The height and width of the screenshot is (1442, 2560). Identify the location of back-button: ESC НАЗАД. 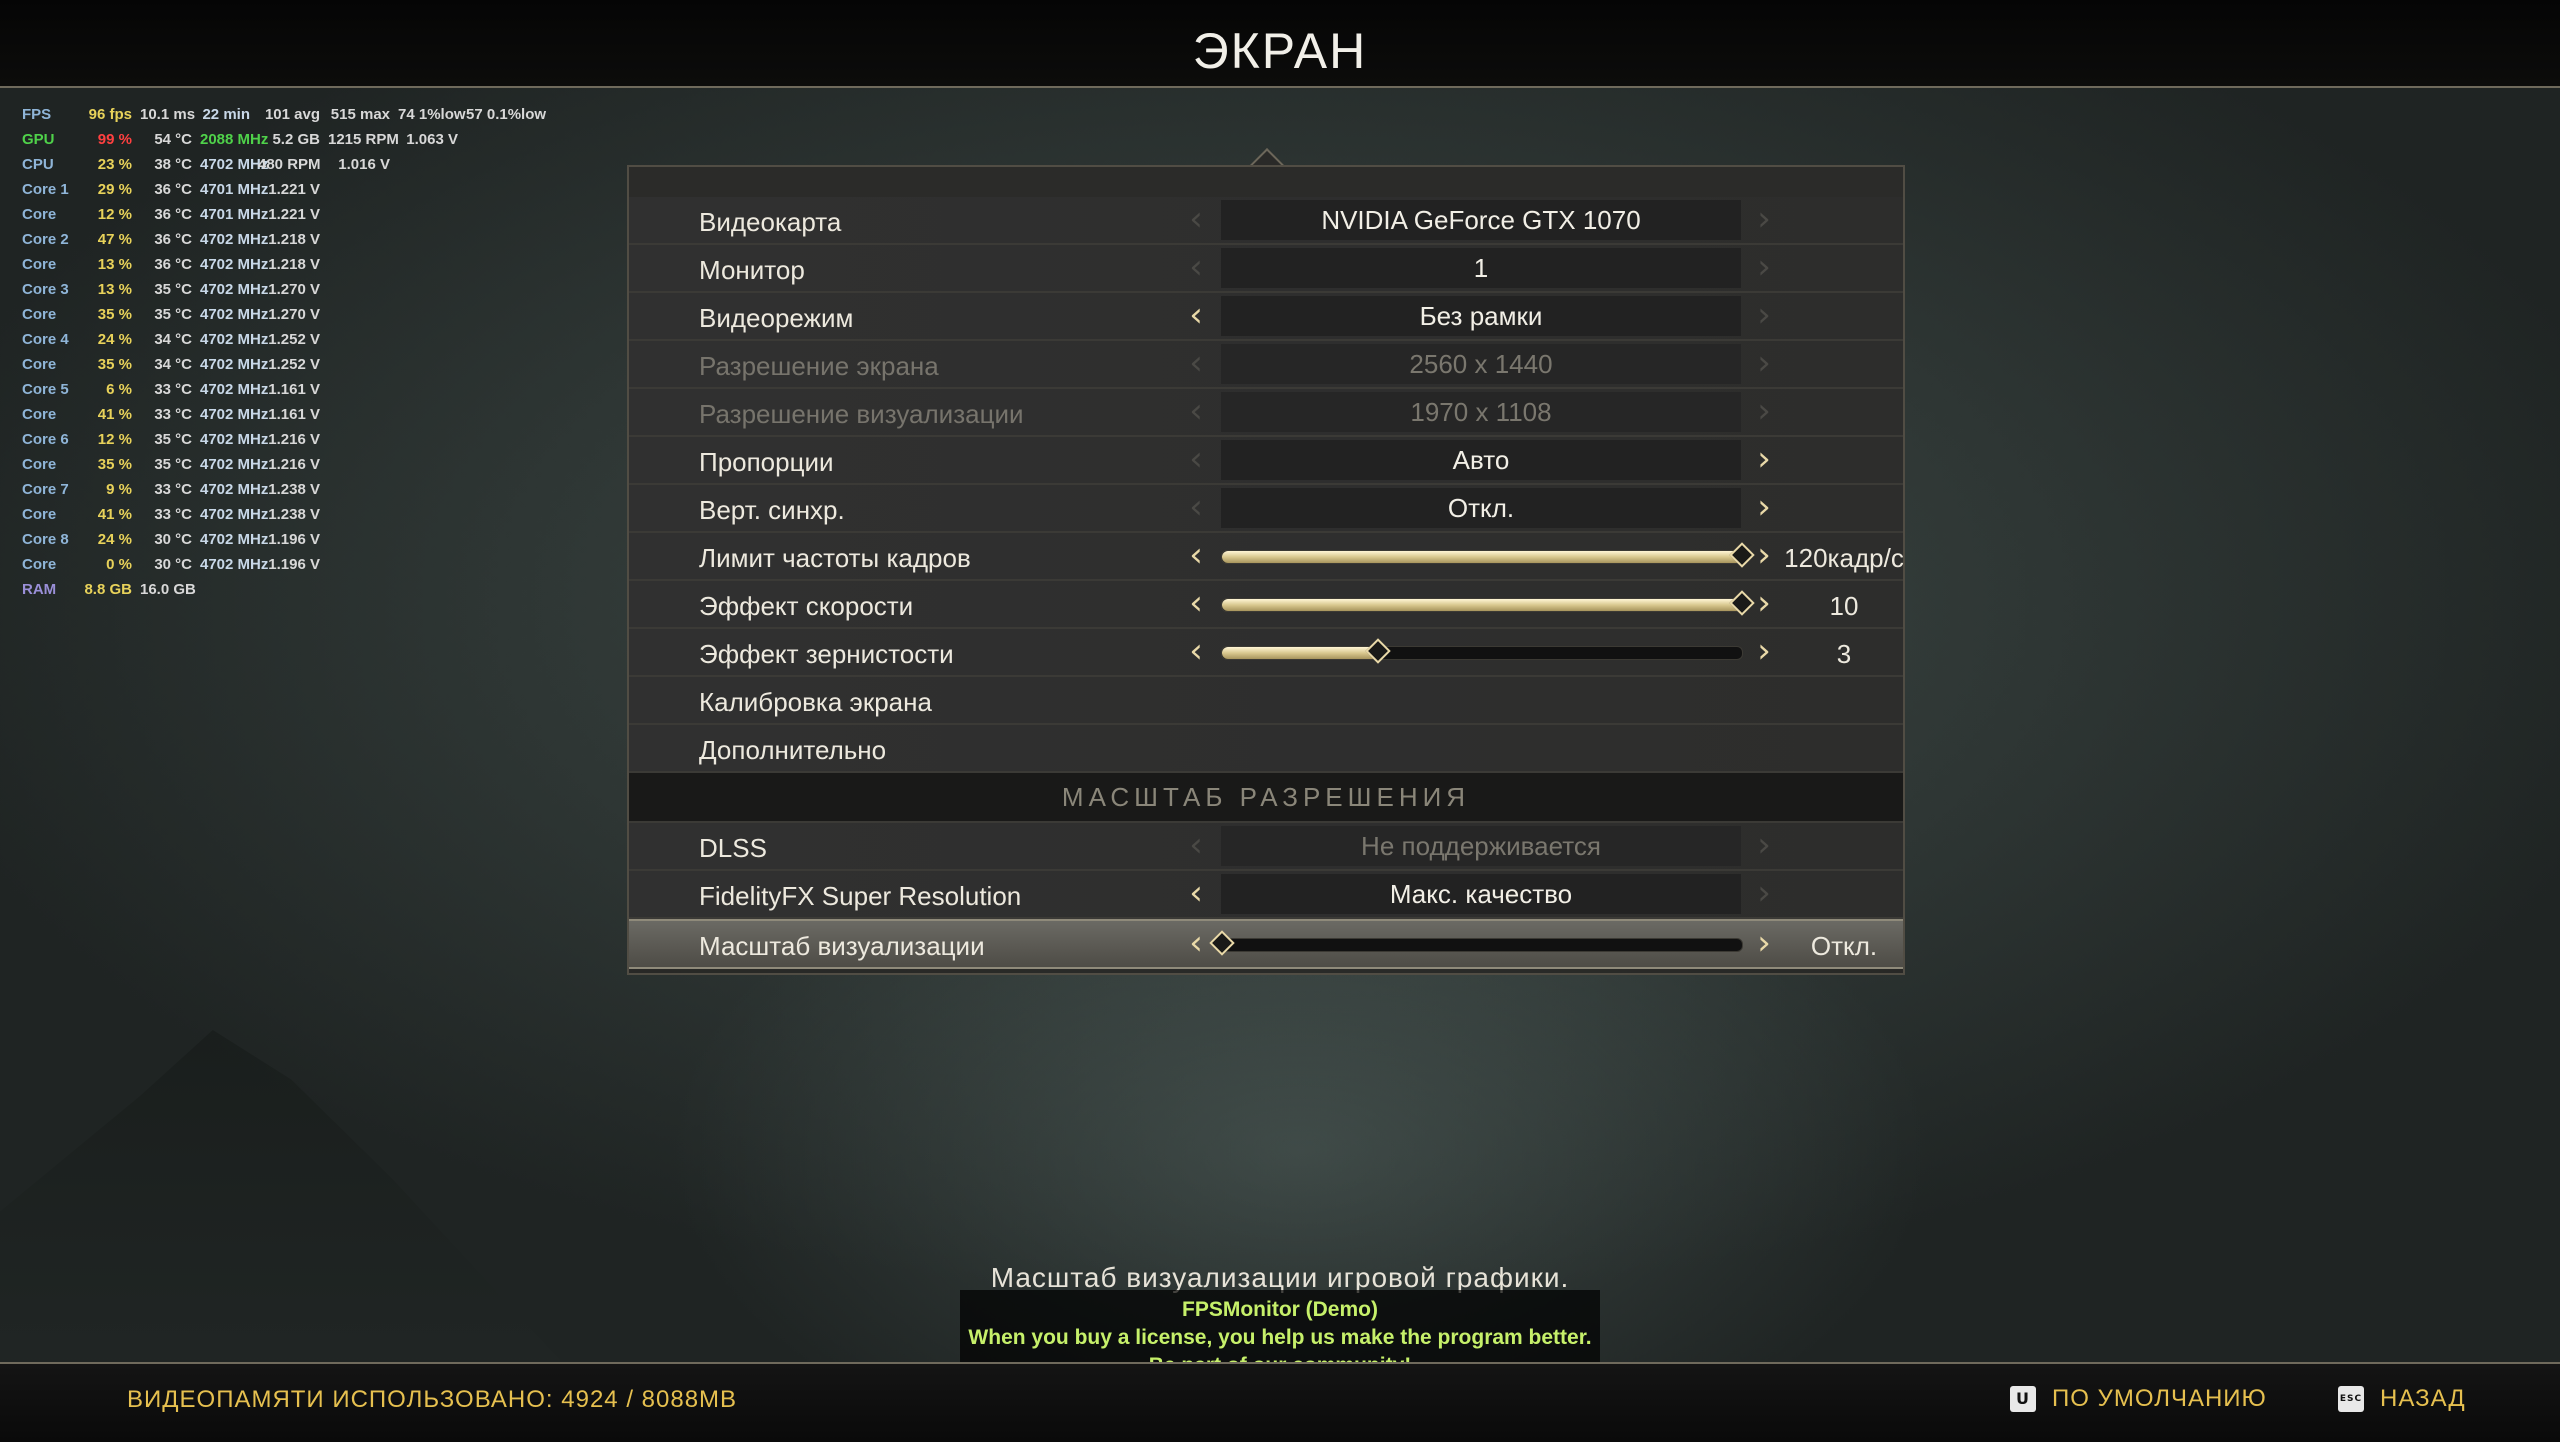
(2402, 1399).